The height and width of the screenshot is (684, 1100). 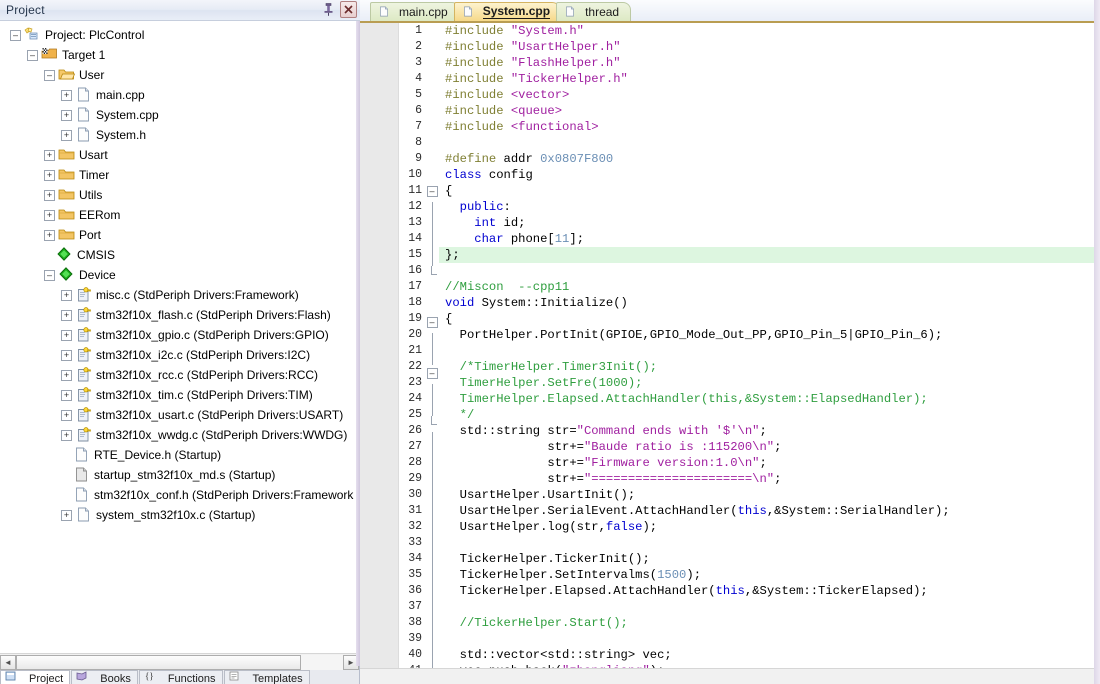 I want to click on project-pane-horizontal-scrollbar: ◄ ►, so click(x=180, y=661).